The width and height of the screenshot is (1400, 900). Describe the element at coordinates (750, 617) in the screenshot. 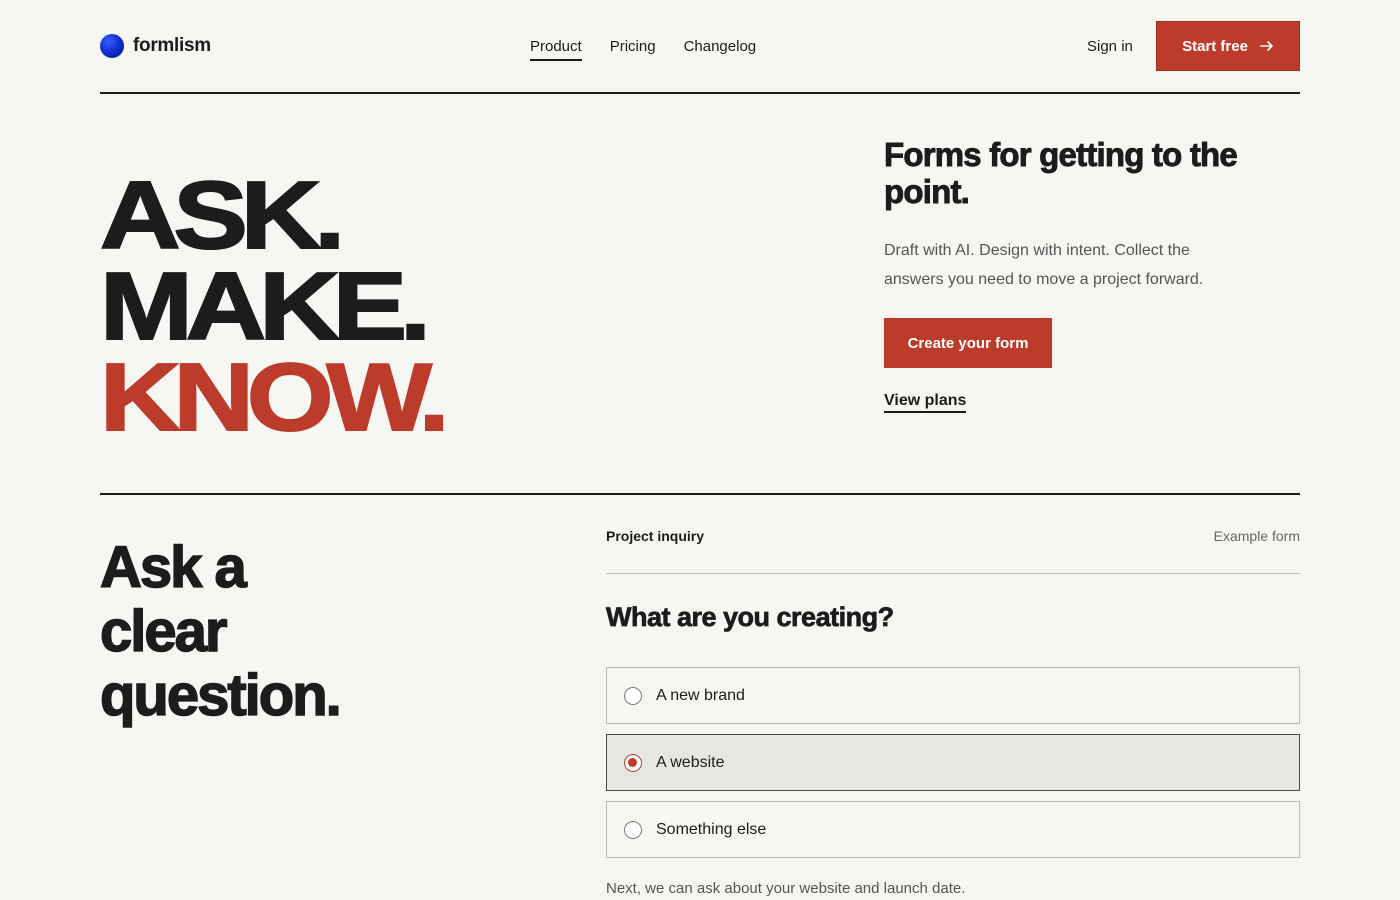

I see `form-question: What are you creating?` at that location.